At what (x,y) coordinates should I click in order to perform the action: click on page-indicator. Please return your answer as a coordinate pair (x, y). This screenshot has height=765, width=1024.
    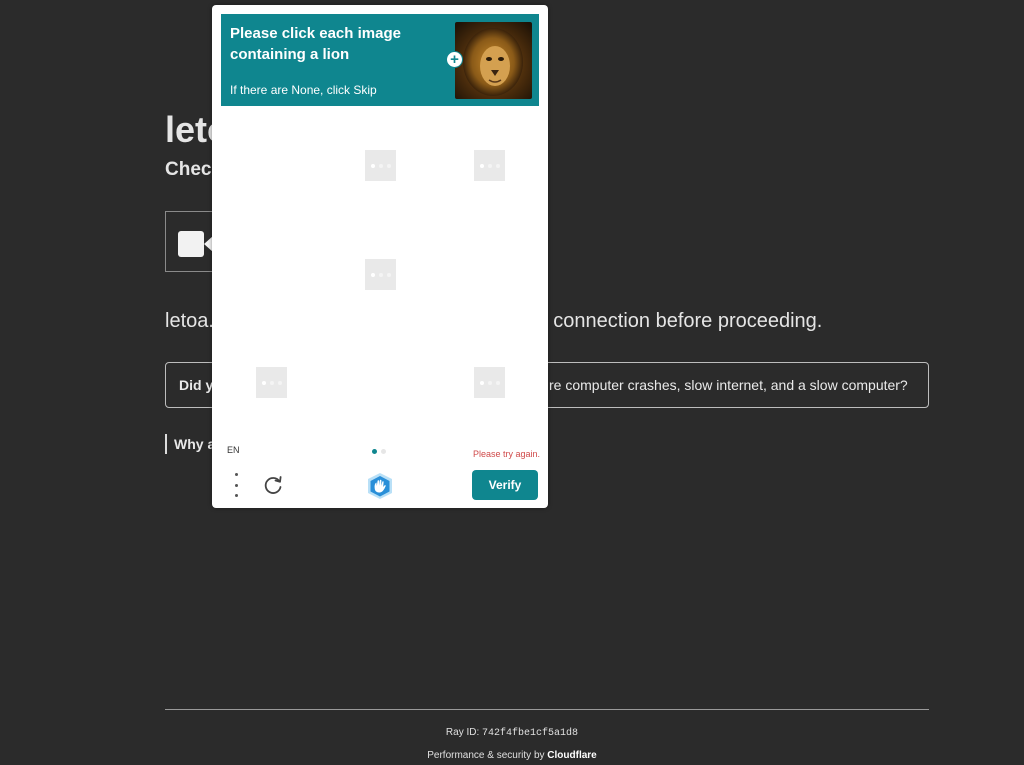
    Looking at the image, I should click on (379, 451).